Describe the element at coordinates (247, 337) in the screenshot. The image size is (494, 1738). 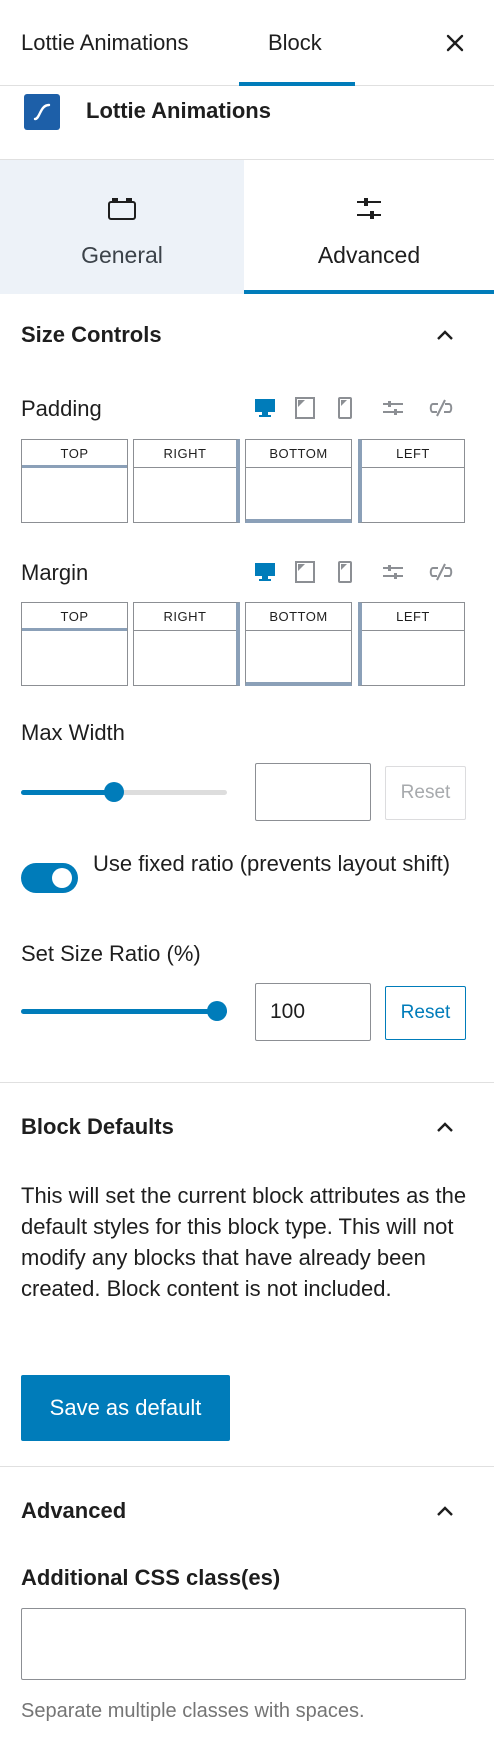
I see `size-controls-header: Size Controls` at that location.